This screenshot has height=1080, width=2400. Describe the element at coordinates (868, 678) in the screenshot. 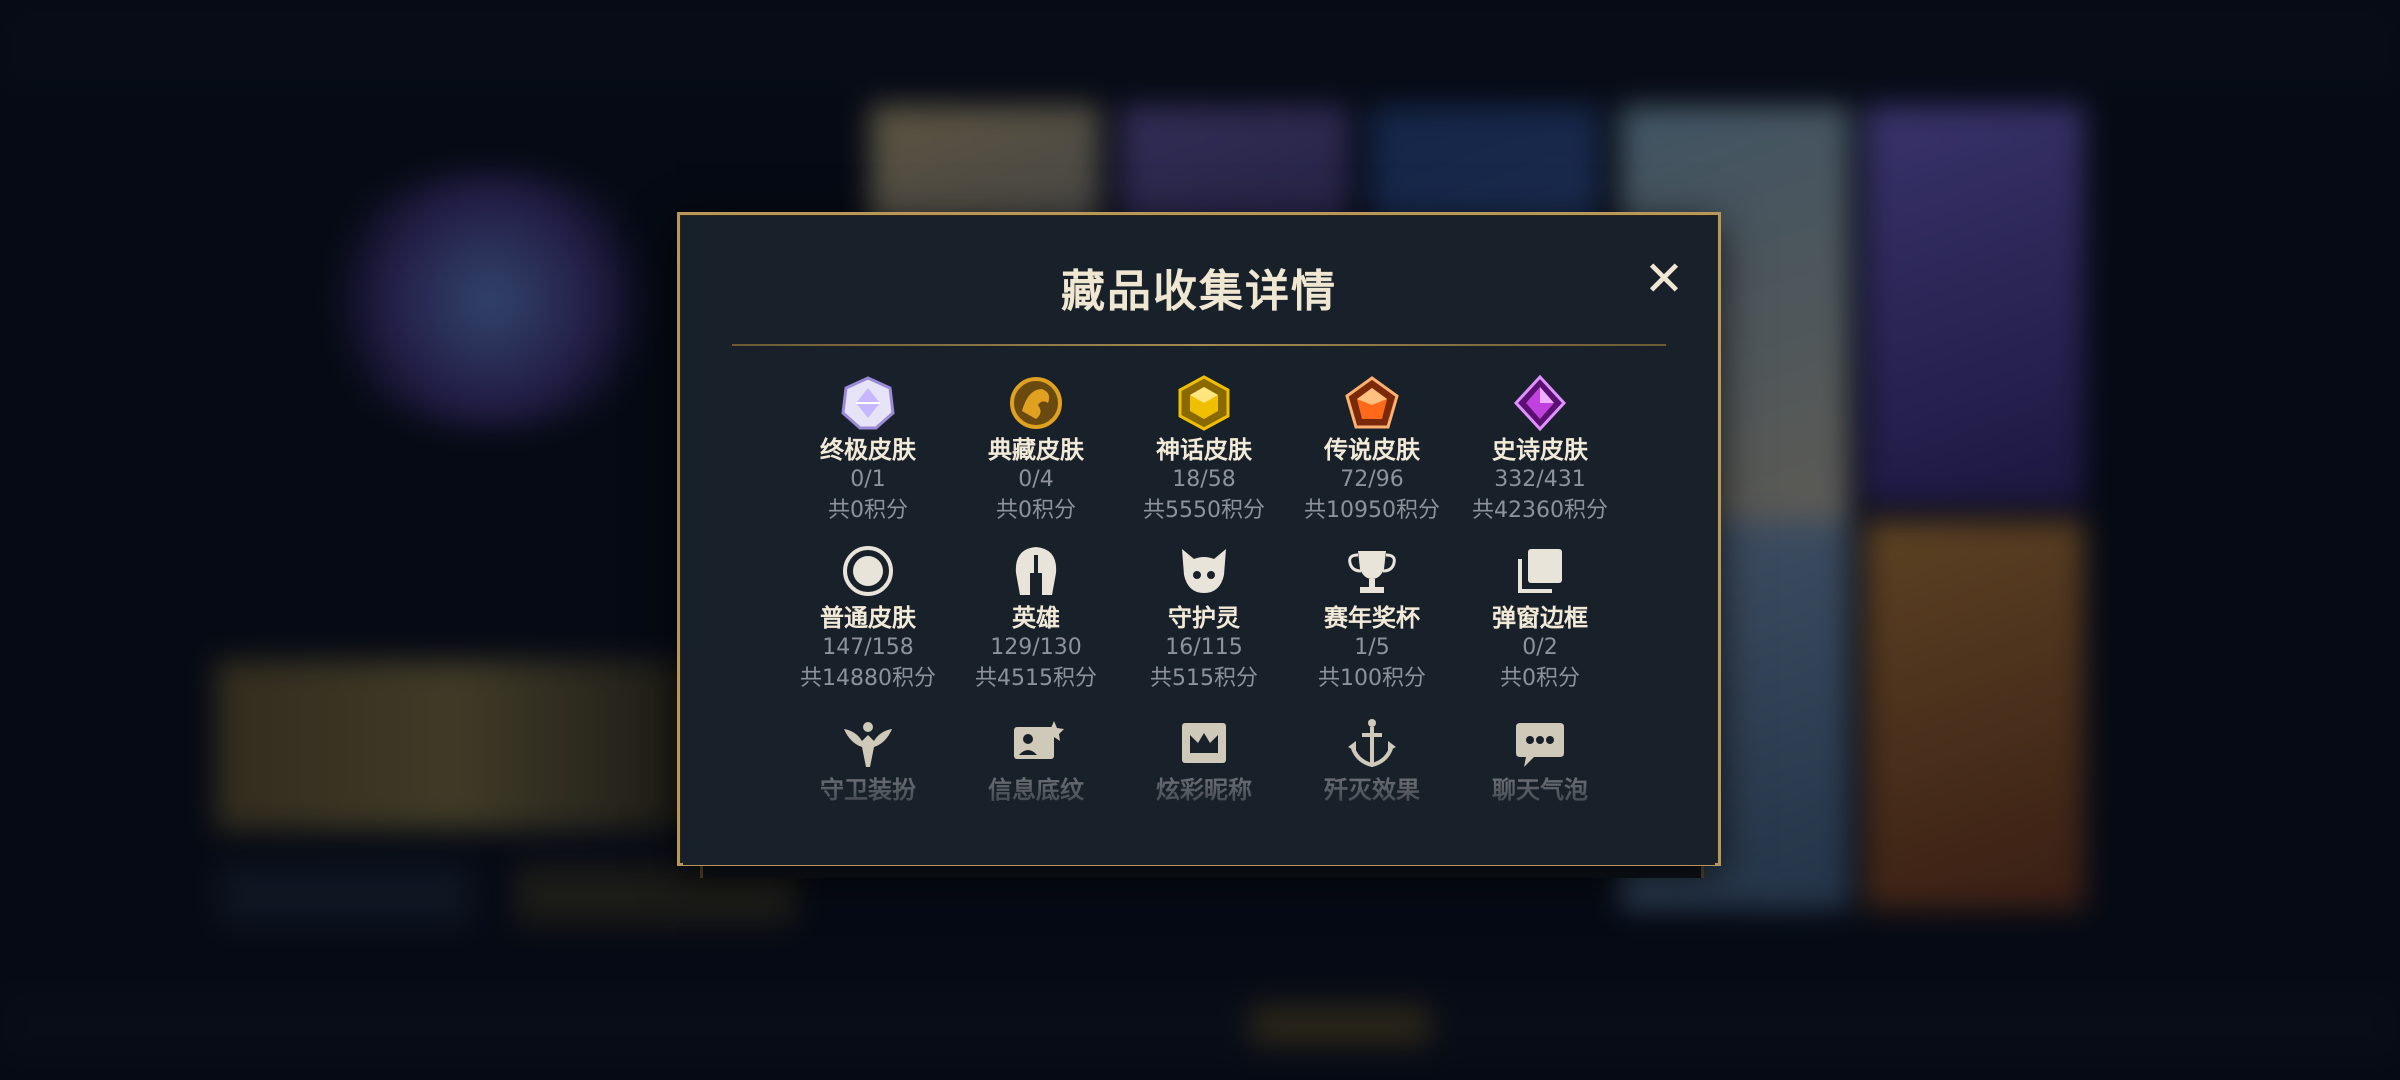

I see `collection-item-points: 共14880积分` at that location.